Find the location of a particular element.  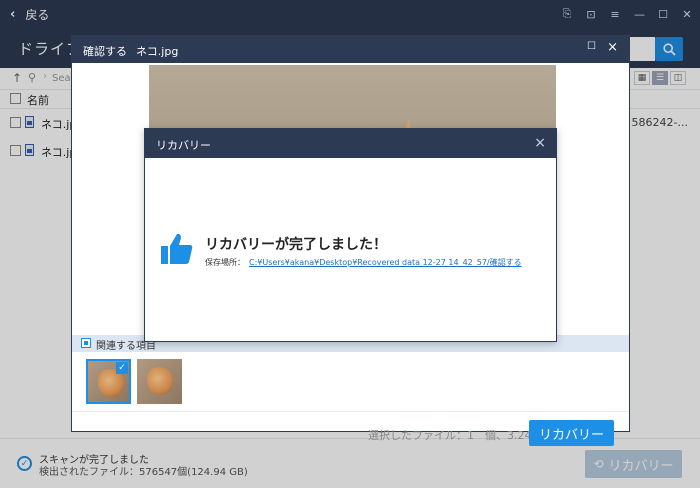

dialog-title: 確認する is located at coordinates (105, 51).